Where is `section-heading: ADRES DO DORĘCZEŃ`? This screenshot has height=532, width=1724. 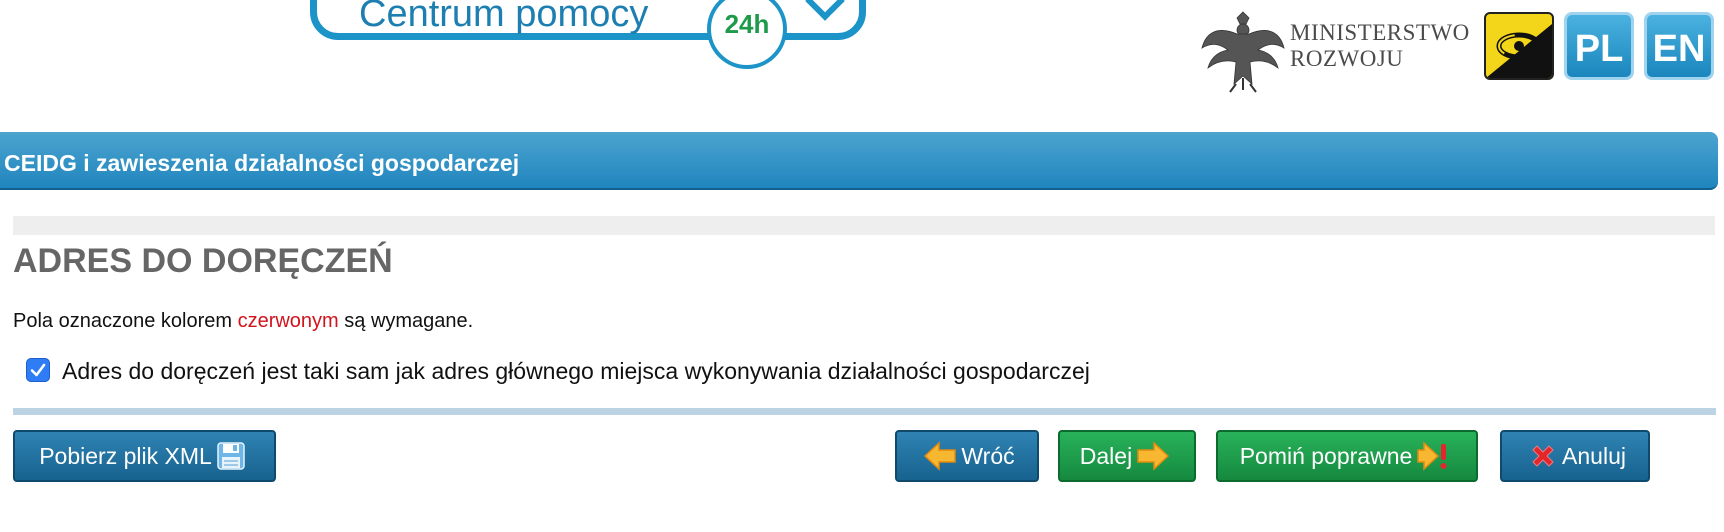 section-heading: ADRES DO DORĘCZEŃ is located at coordinates (203, 261).